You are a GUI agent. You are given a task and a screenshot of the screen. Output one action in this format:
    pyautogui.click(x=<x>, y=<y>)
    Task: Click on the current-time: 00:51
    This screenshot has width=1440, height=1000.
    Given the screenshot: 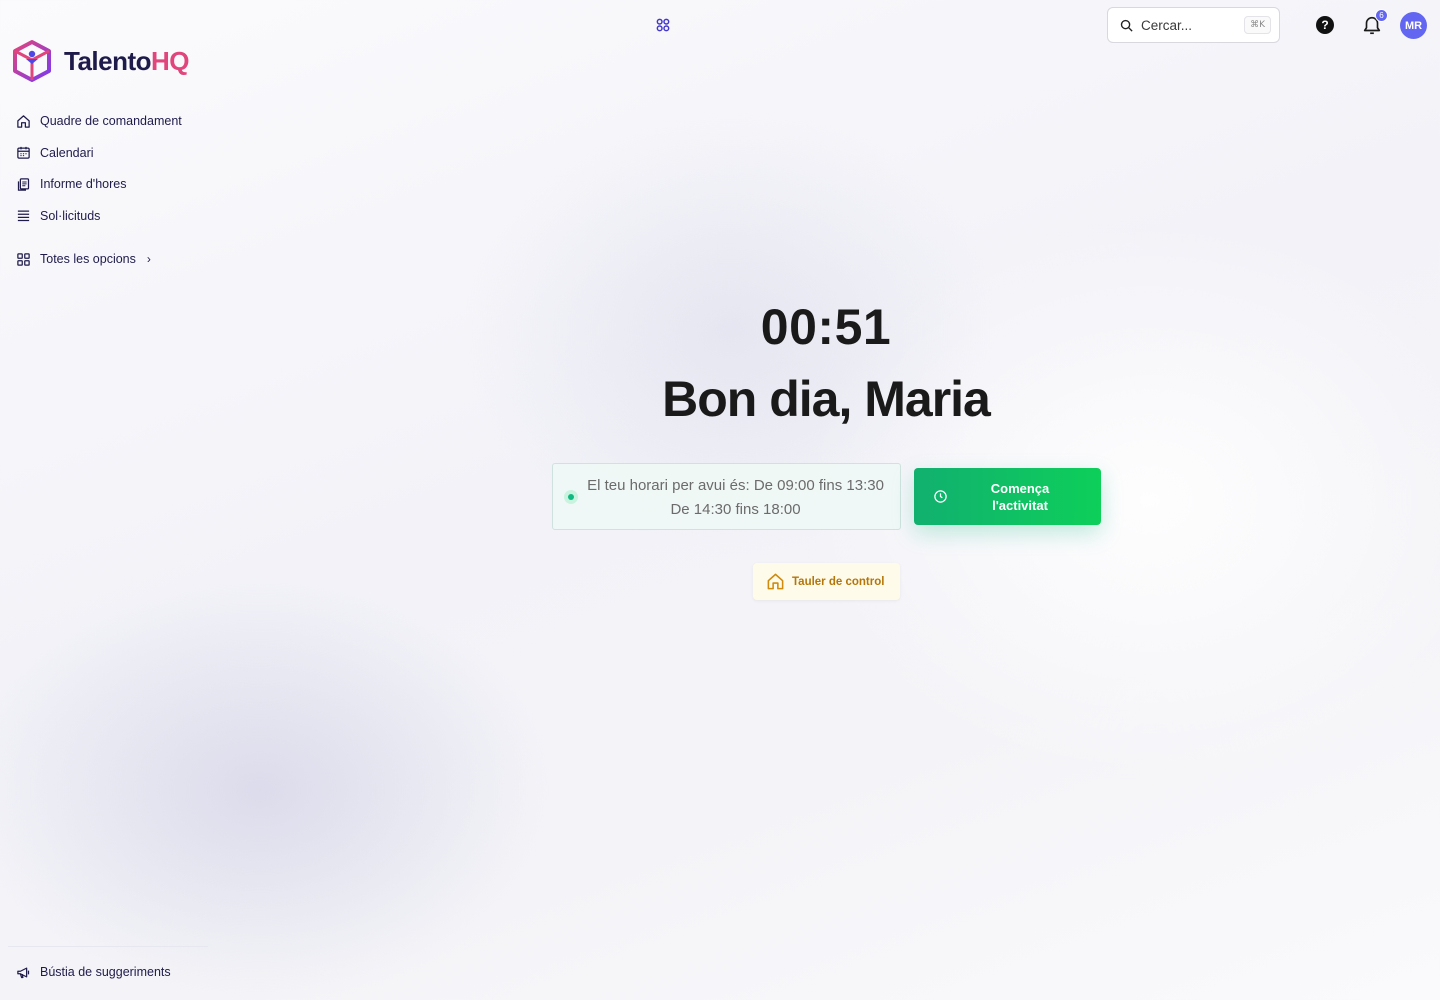 What is the action you would take?
    pyautogui.click(x=826, y=327)
    